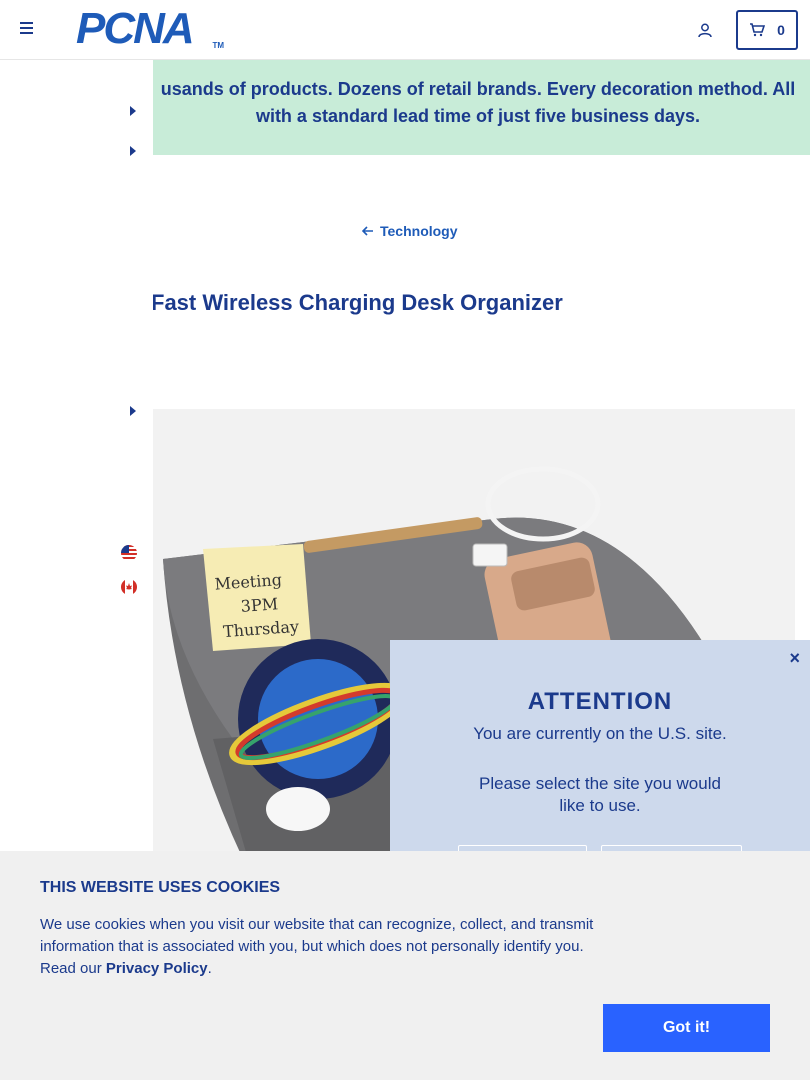  What do you see at coordinates (218, 45) in the screenshot?
I see `logo-trademark: TM` at bounding box center [218, 45].